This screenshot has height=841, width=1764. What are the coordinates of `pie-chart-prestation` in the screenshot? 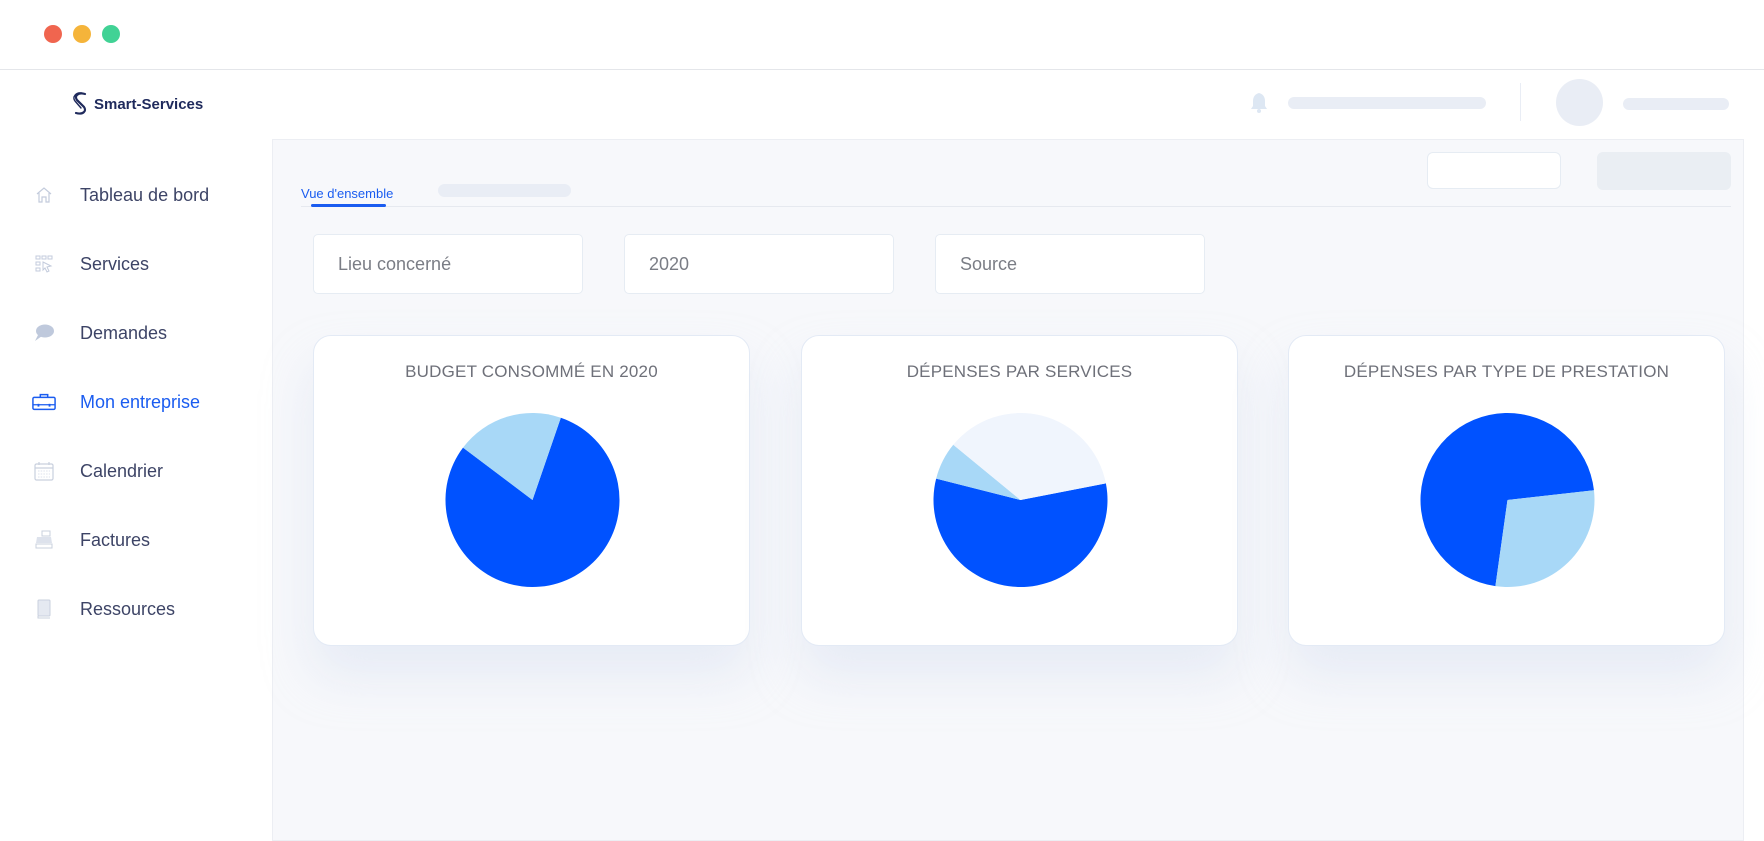 It's located at (1507, 499).